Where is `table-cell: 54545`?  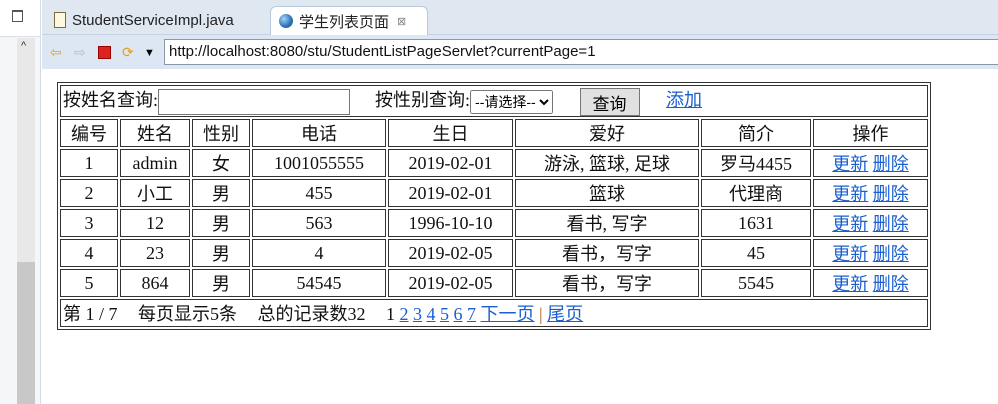 table-cell: 54545 is located at coordinates (319, 283).